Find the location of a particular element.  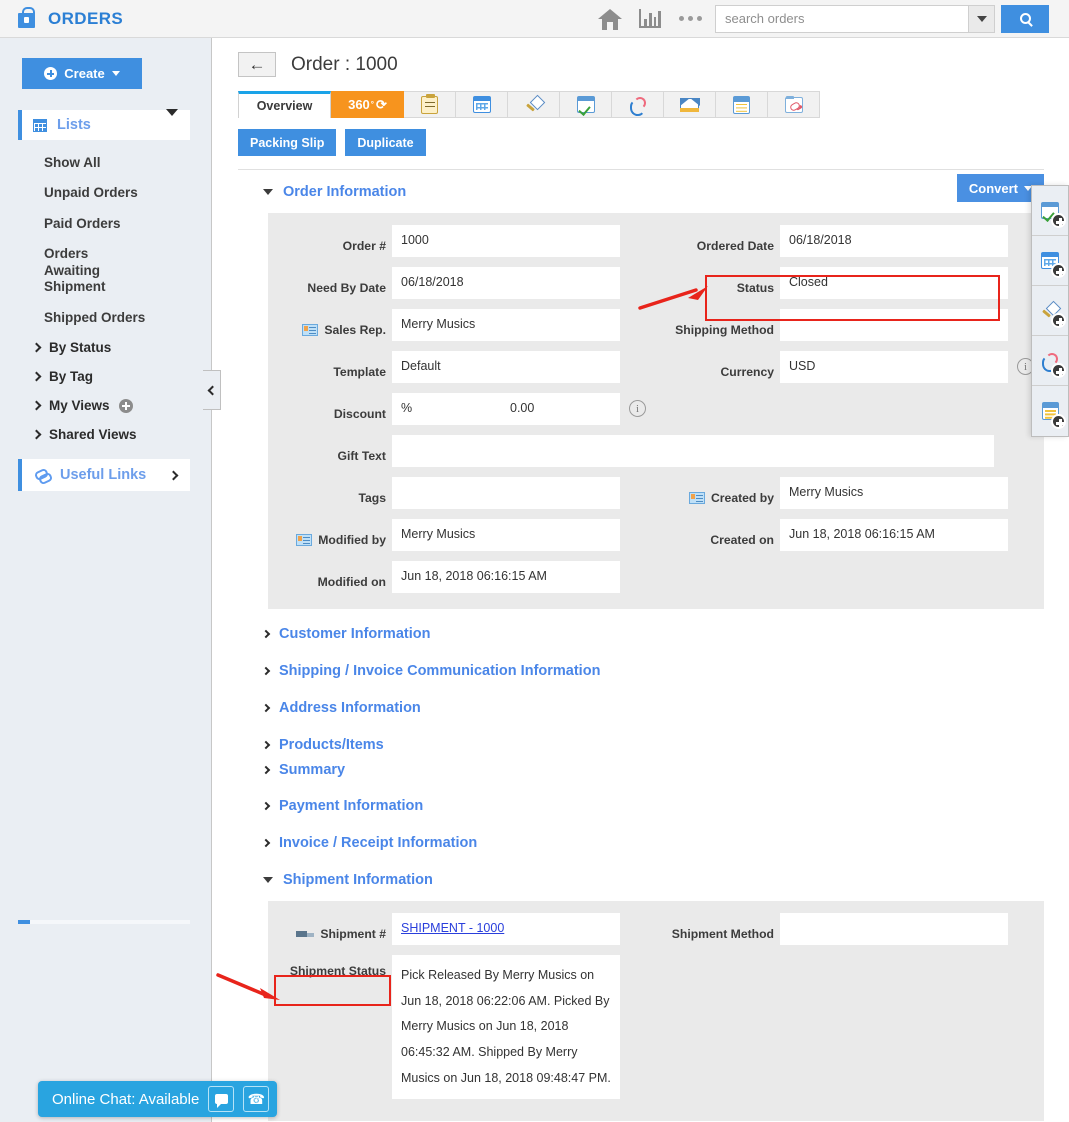

pin-icon is located at coordinates (534, 105).